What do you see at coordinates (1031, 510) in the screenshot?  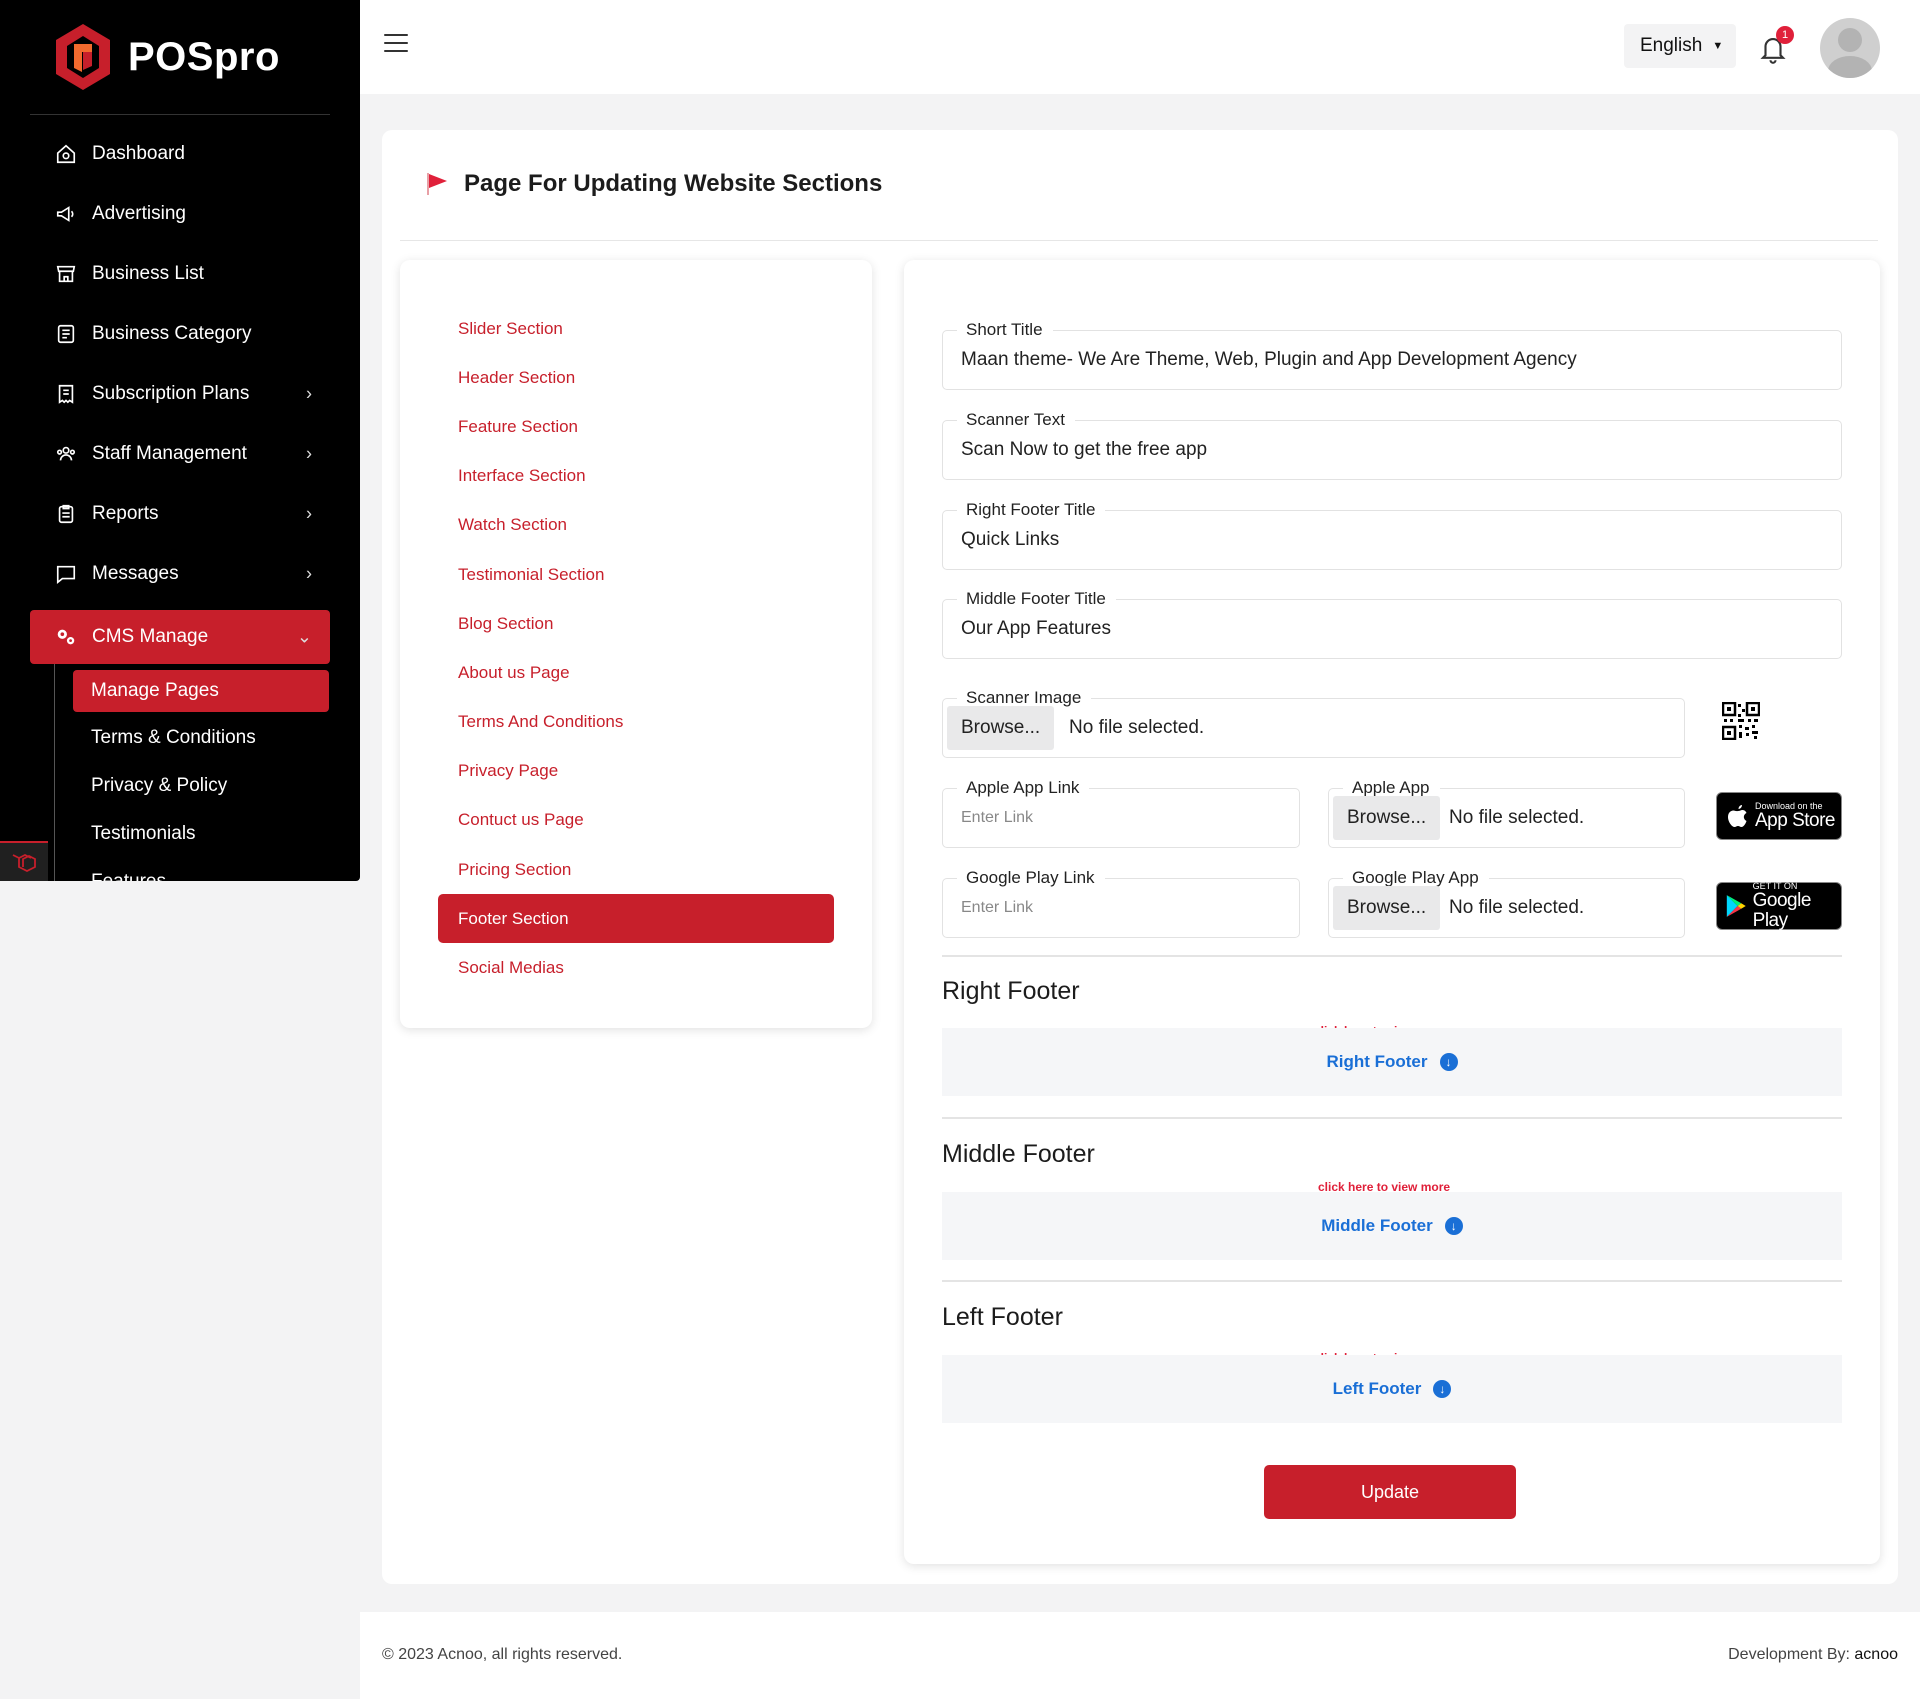 I see `field-label: Right Footer Title` at bounding box center [1031, 510].